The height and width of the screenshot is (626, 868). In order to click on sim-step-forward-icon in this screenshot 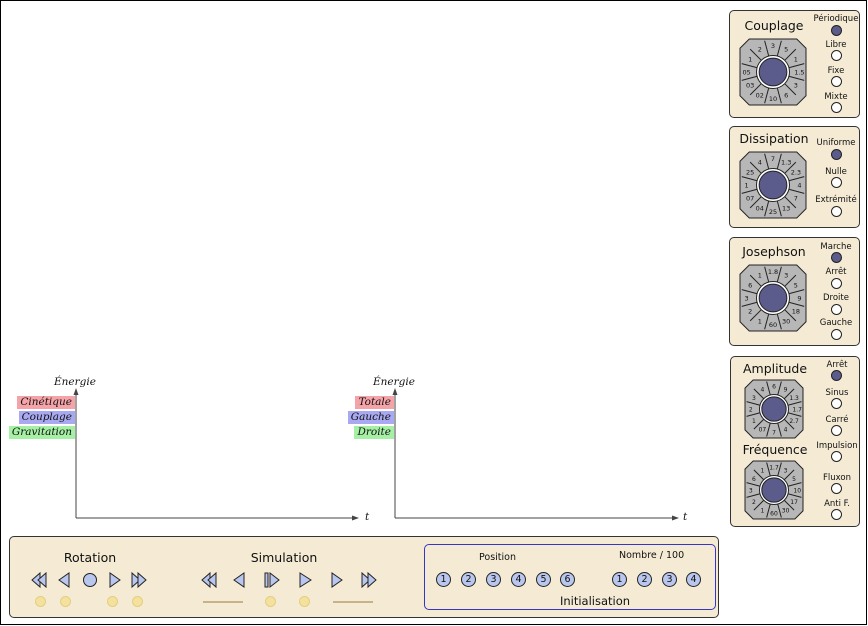, I will do `click(336, 580)`.